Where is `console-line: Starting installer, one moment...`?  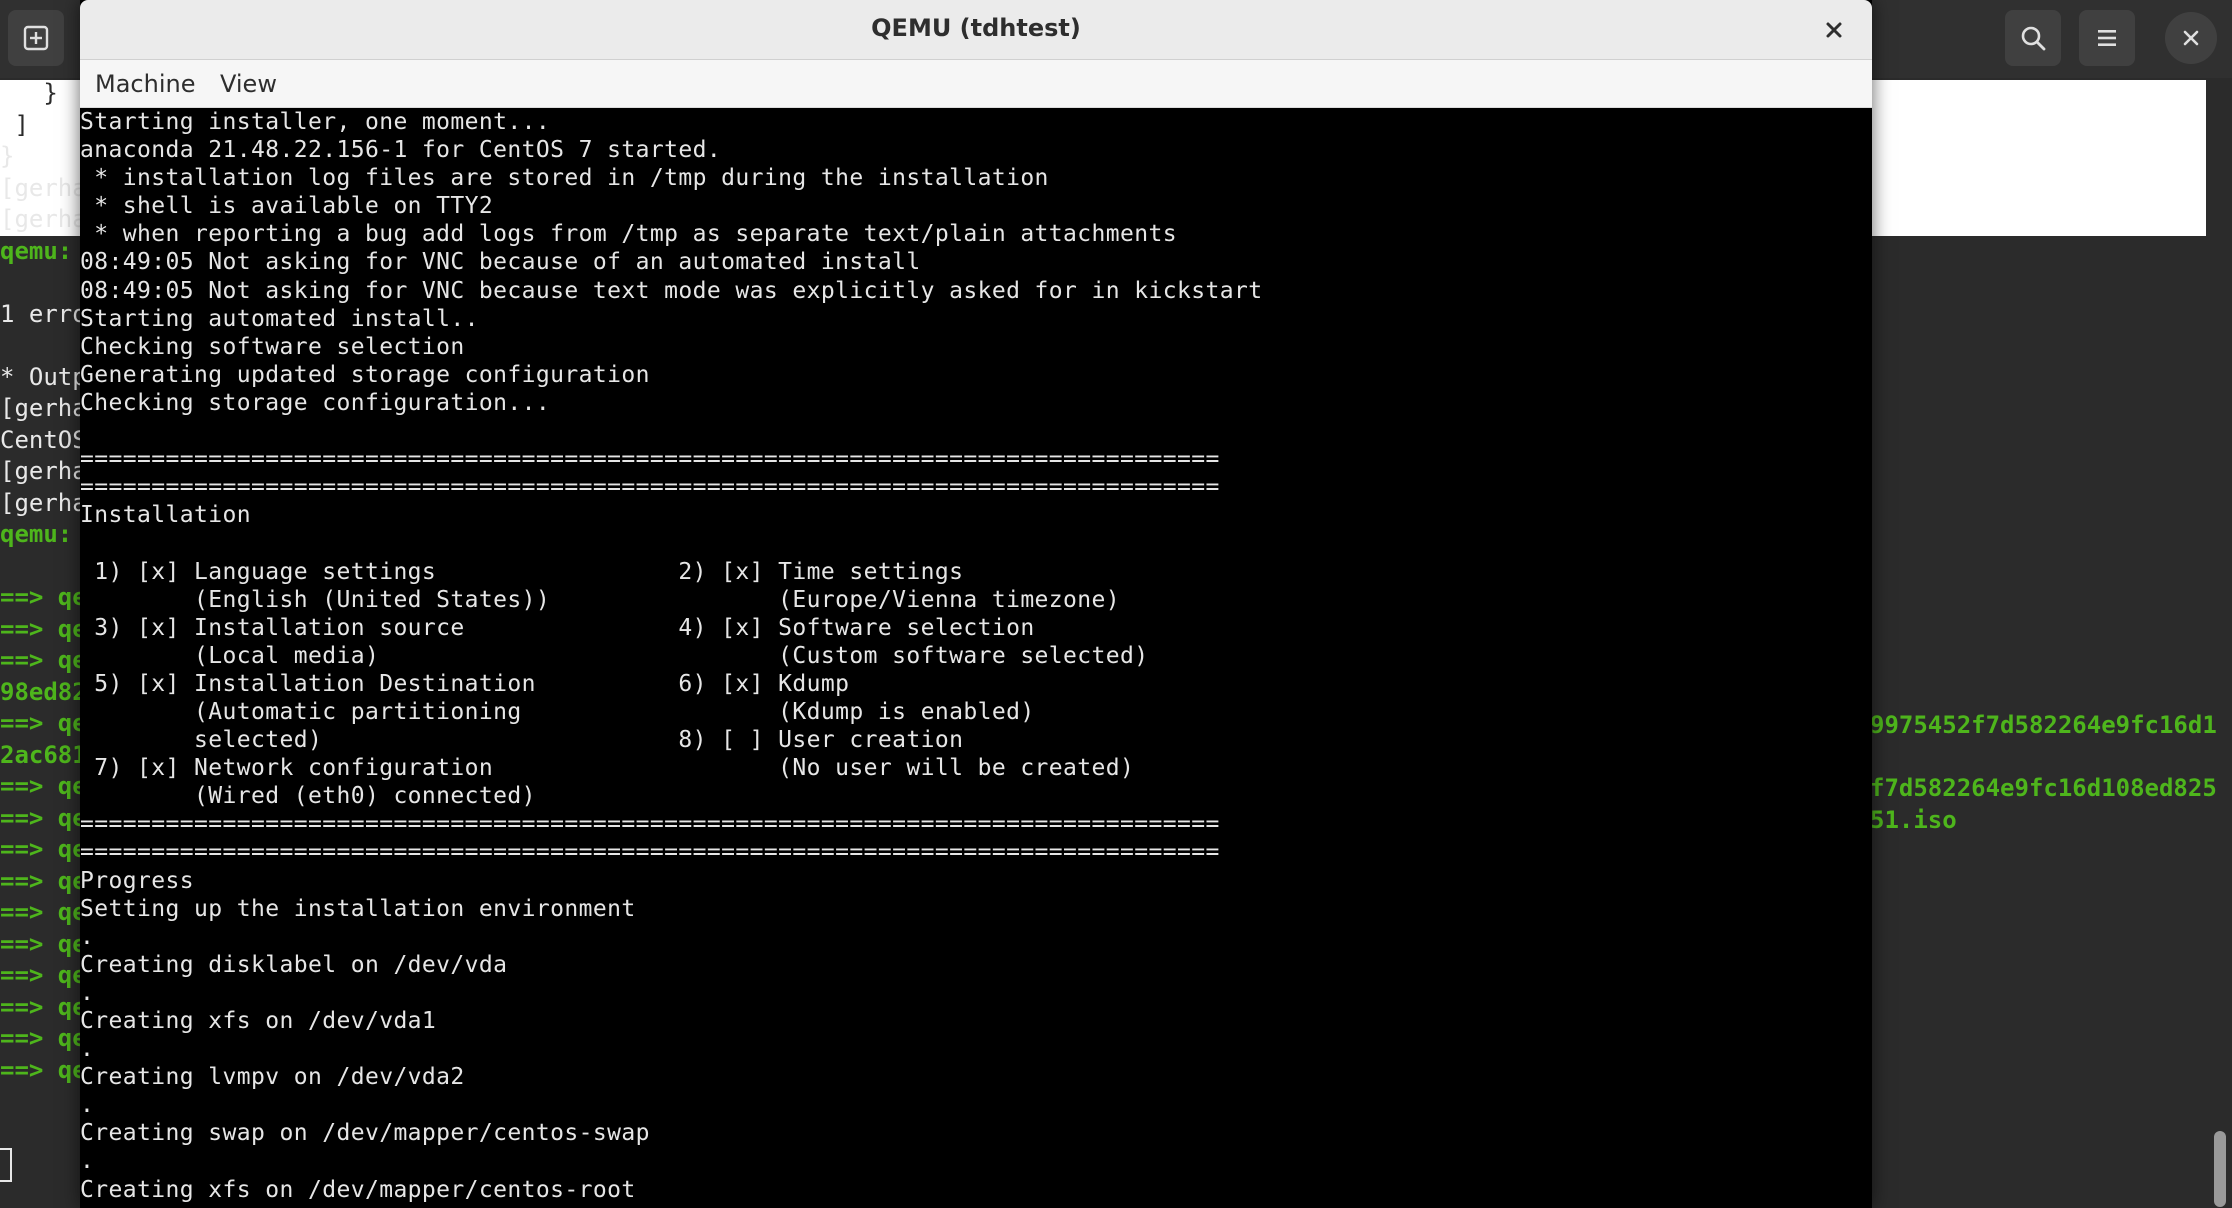
console-line: Starting installer, one moment... is located at coordinates (315, 122).